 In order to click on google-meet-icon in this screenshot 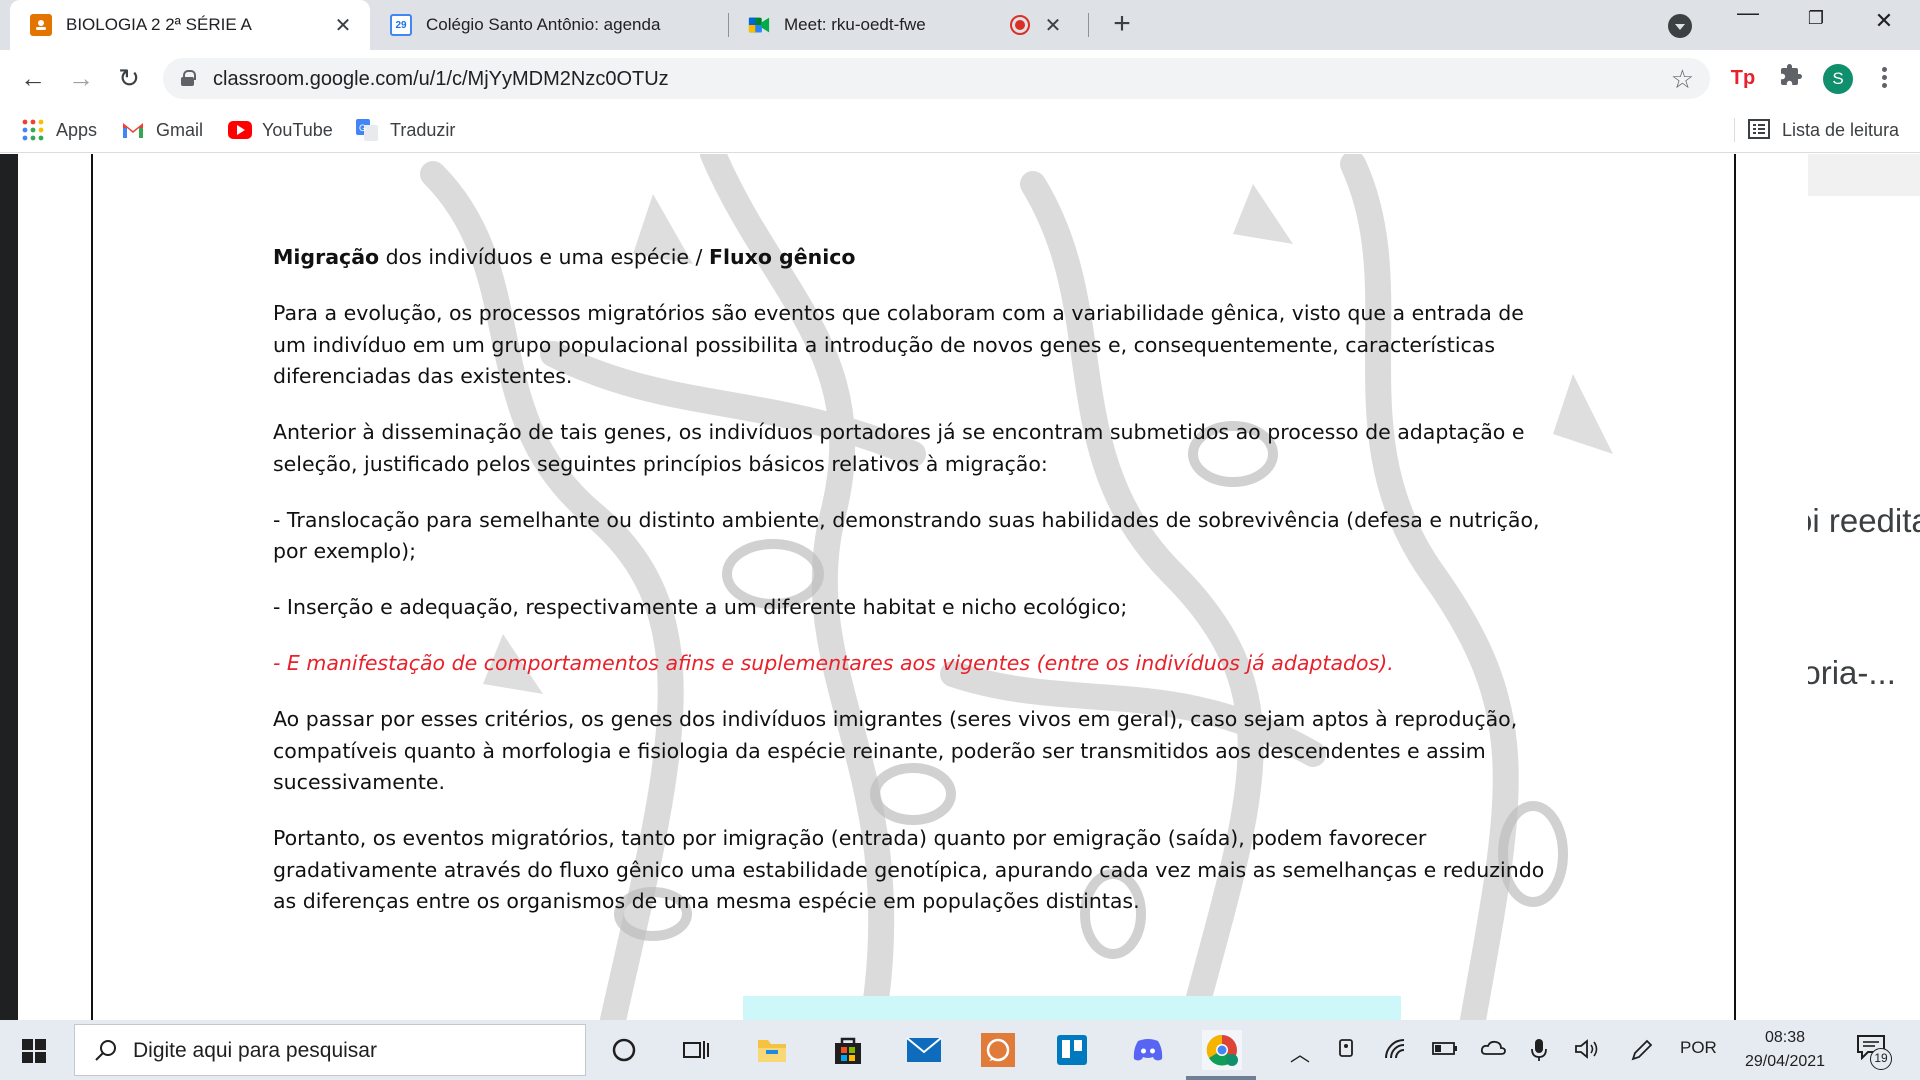, I will do `click(759, 25)`.